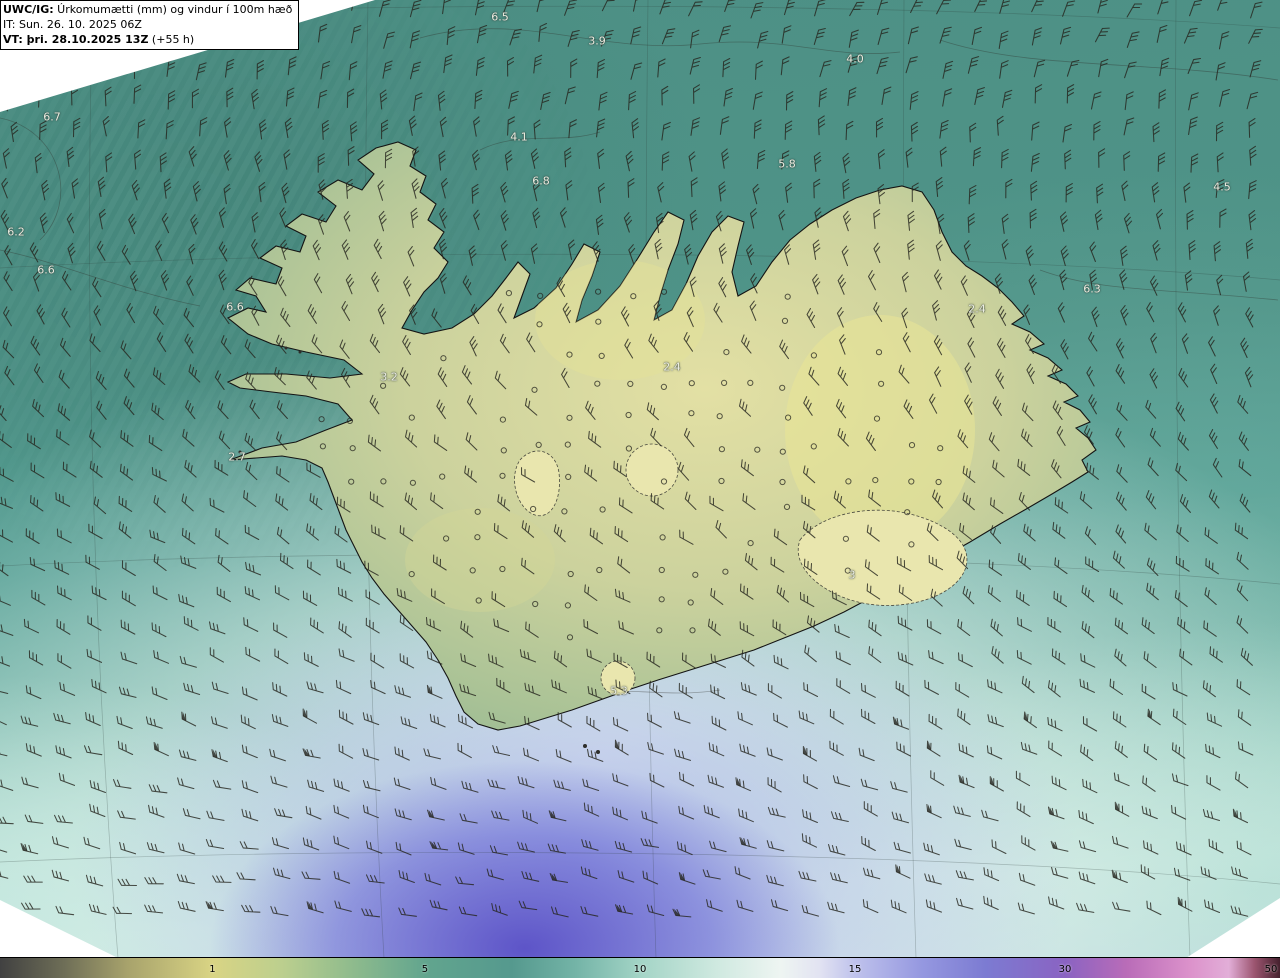 The width and height of the screenshot is (1280, 978). Describe the element at coordinates (787, 164) in the screenshot. I see `contour-label: 5.8` at that location.